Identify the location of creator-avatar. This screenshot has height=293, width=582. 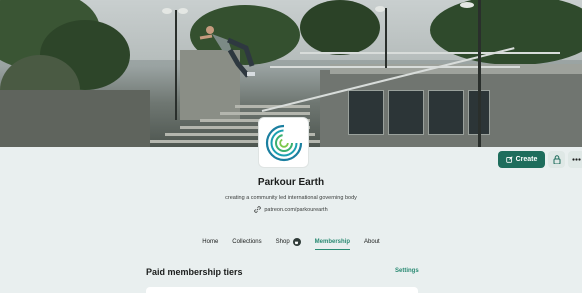
(283, 142).